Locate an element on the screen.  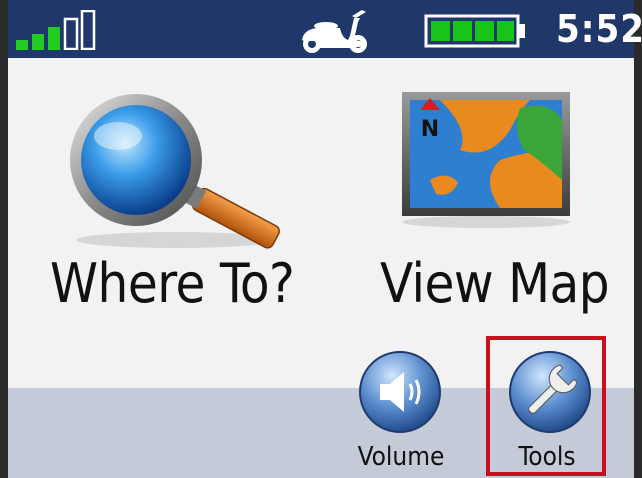
tools-button: Tools is located at coordinates (547, 413).